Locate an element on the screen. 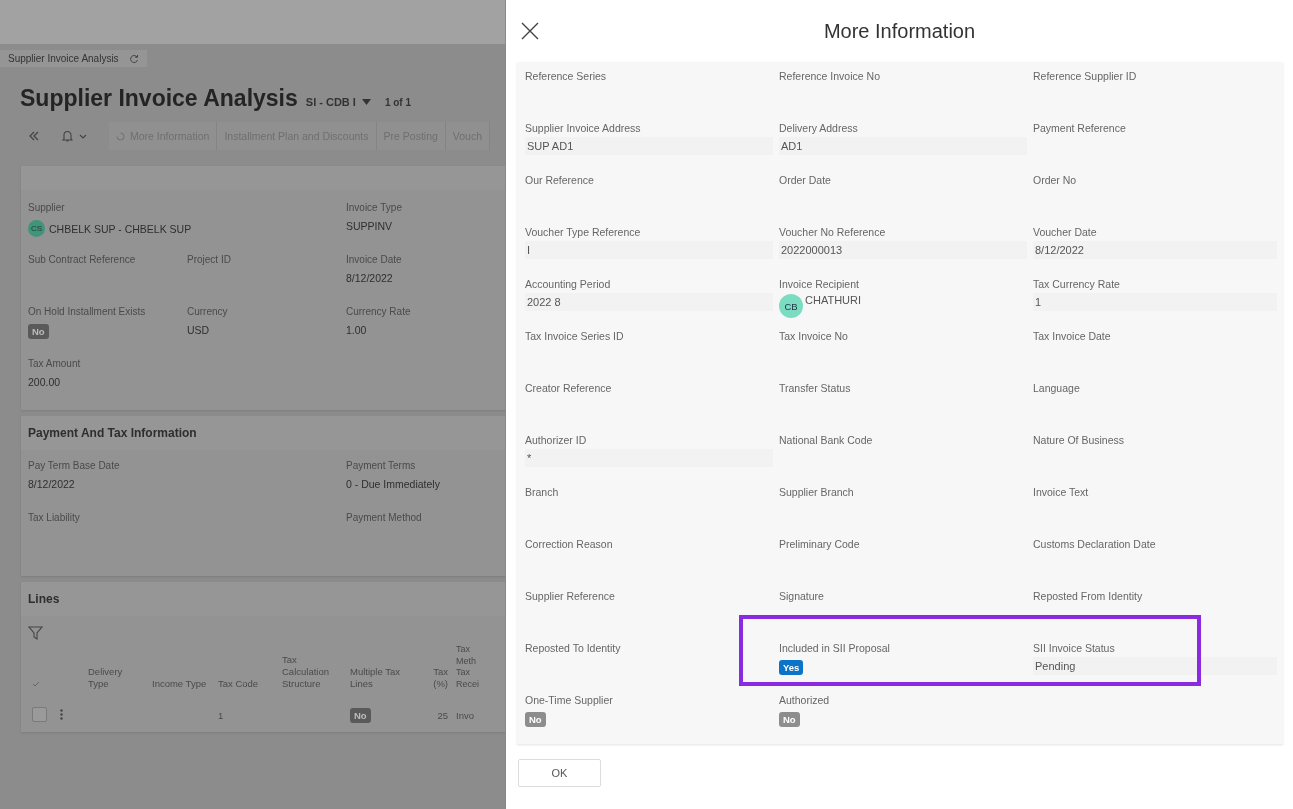  field-label: Order No is located at coordinates (1055, 180).